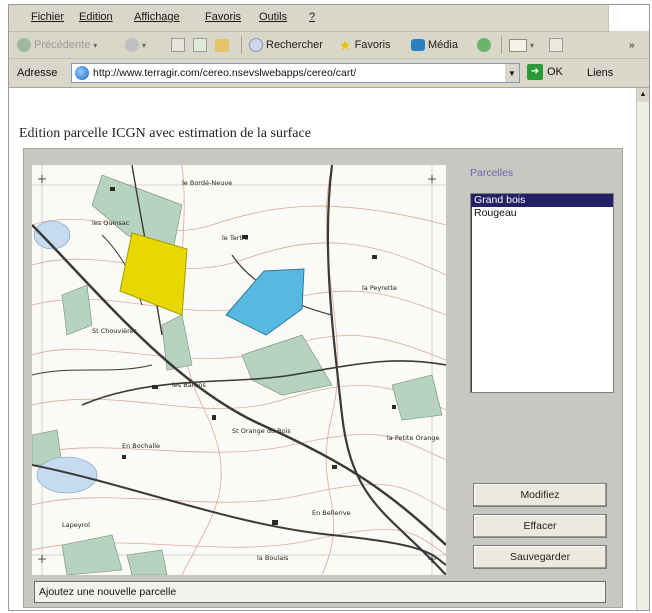 Image resolution: width=652 pixels, height=613 pixels. I want to click on parcelles-label: Parcelles, so click(492, 173).